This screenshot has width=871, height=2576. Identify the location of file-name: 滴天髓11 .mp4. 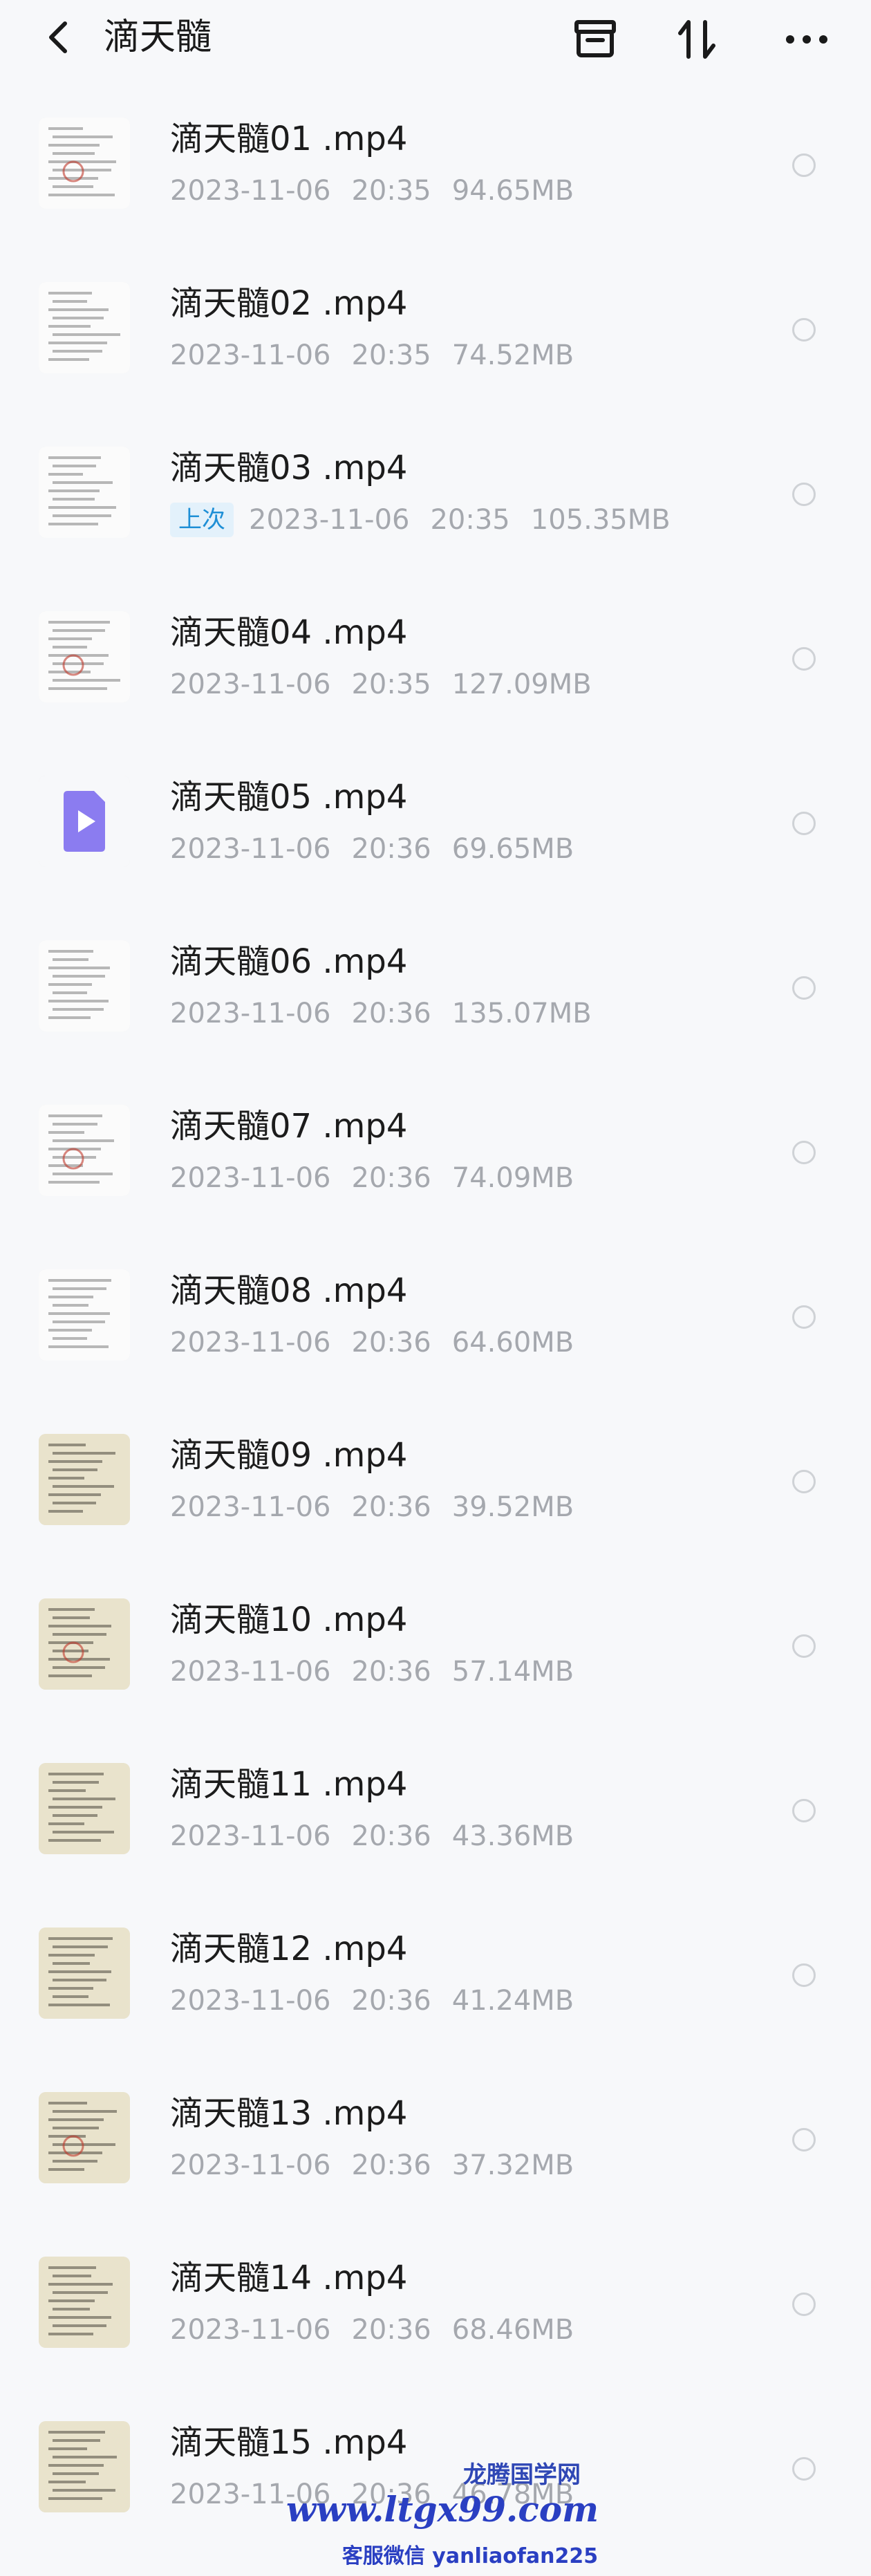
(289, 1784).